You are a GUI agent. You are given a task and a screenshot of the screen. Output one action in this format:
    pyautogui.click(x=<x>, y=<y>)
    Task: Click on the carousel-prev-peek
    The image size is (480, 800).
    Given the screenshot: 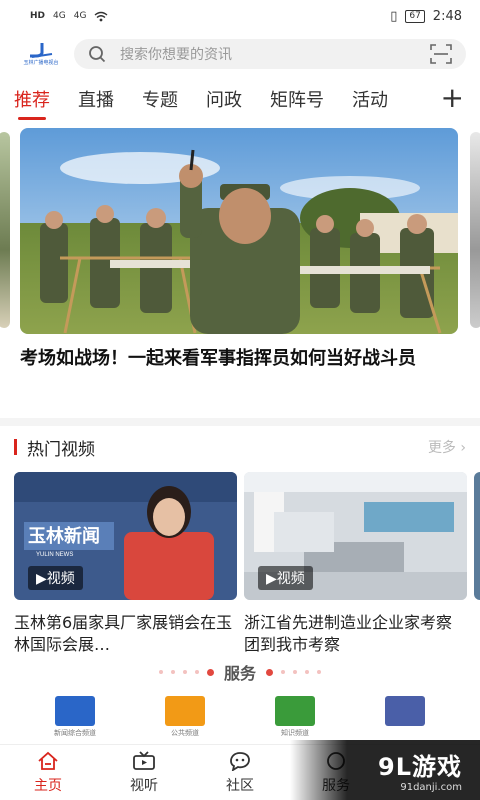 What is the action you would take?
    pyautogui.click(x=5, y=230)
    